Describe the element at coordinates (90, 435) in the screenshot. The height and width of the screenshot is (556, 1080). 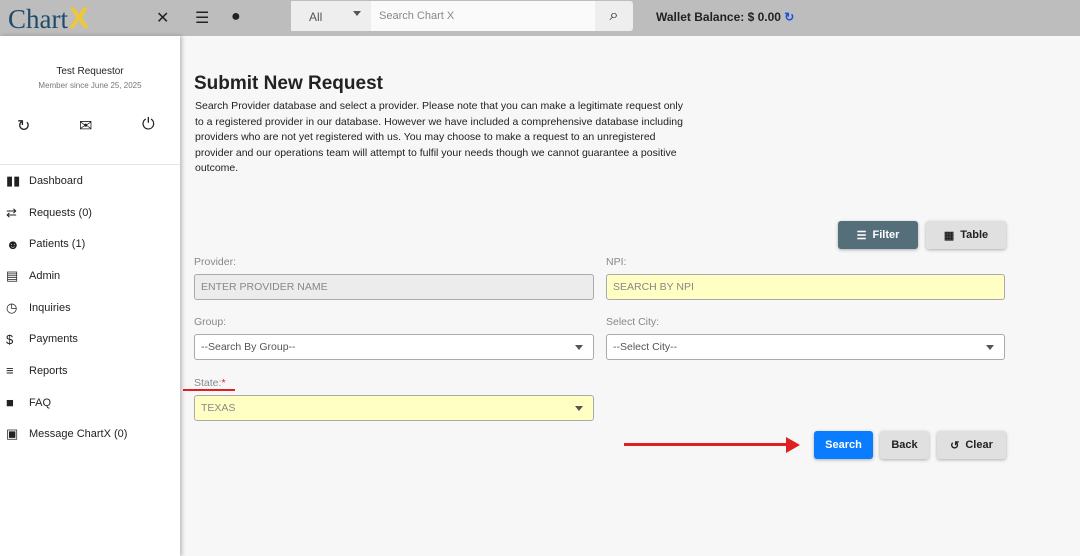
I see `sidebar-item-message: ▣ Message ChartX (0)` at that location.